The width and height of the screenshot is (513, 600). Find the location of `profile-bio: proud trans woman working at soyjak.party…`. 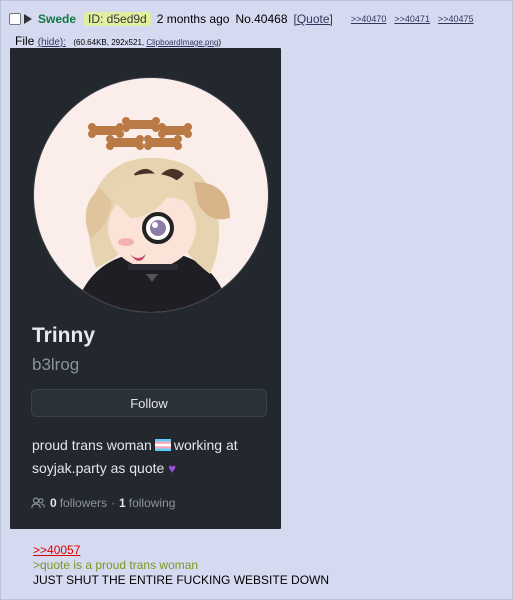

profile-bio: proud trans woman working at soyjak.party… is located at coordinates (152, 457).